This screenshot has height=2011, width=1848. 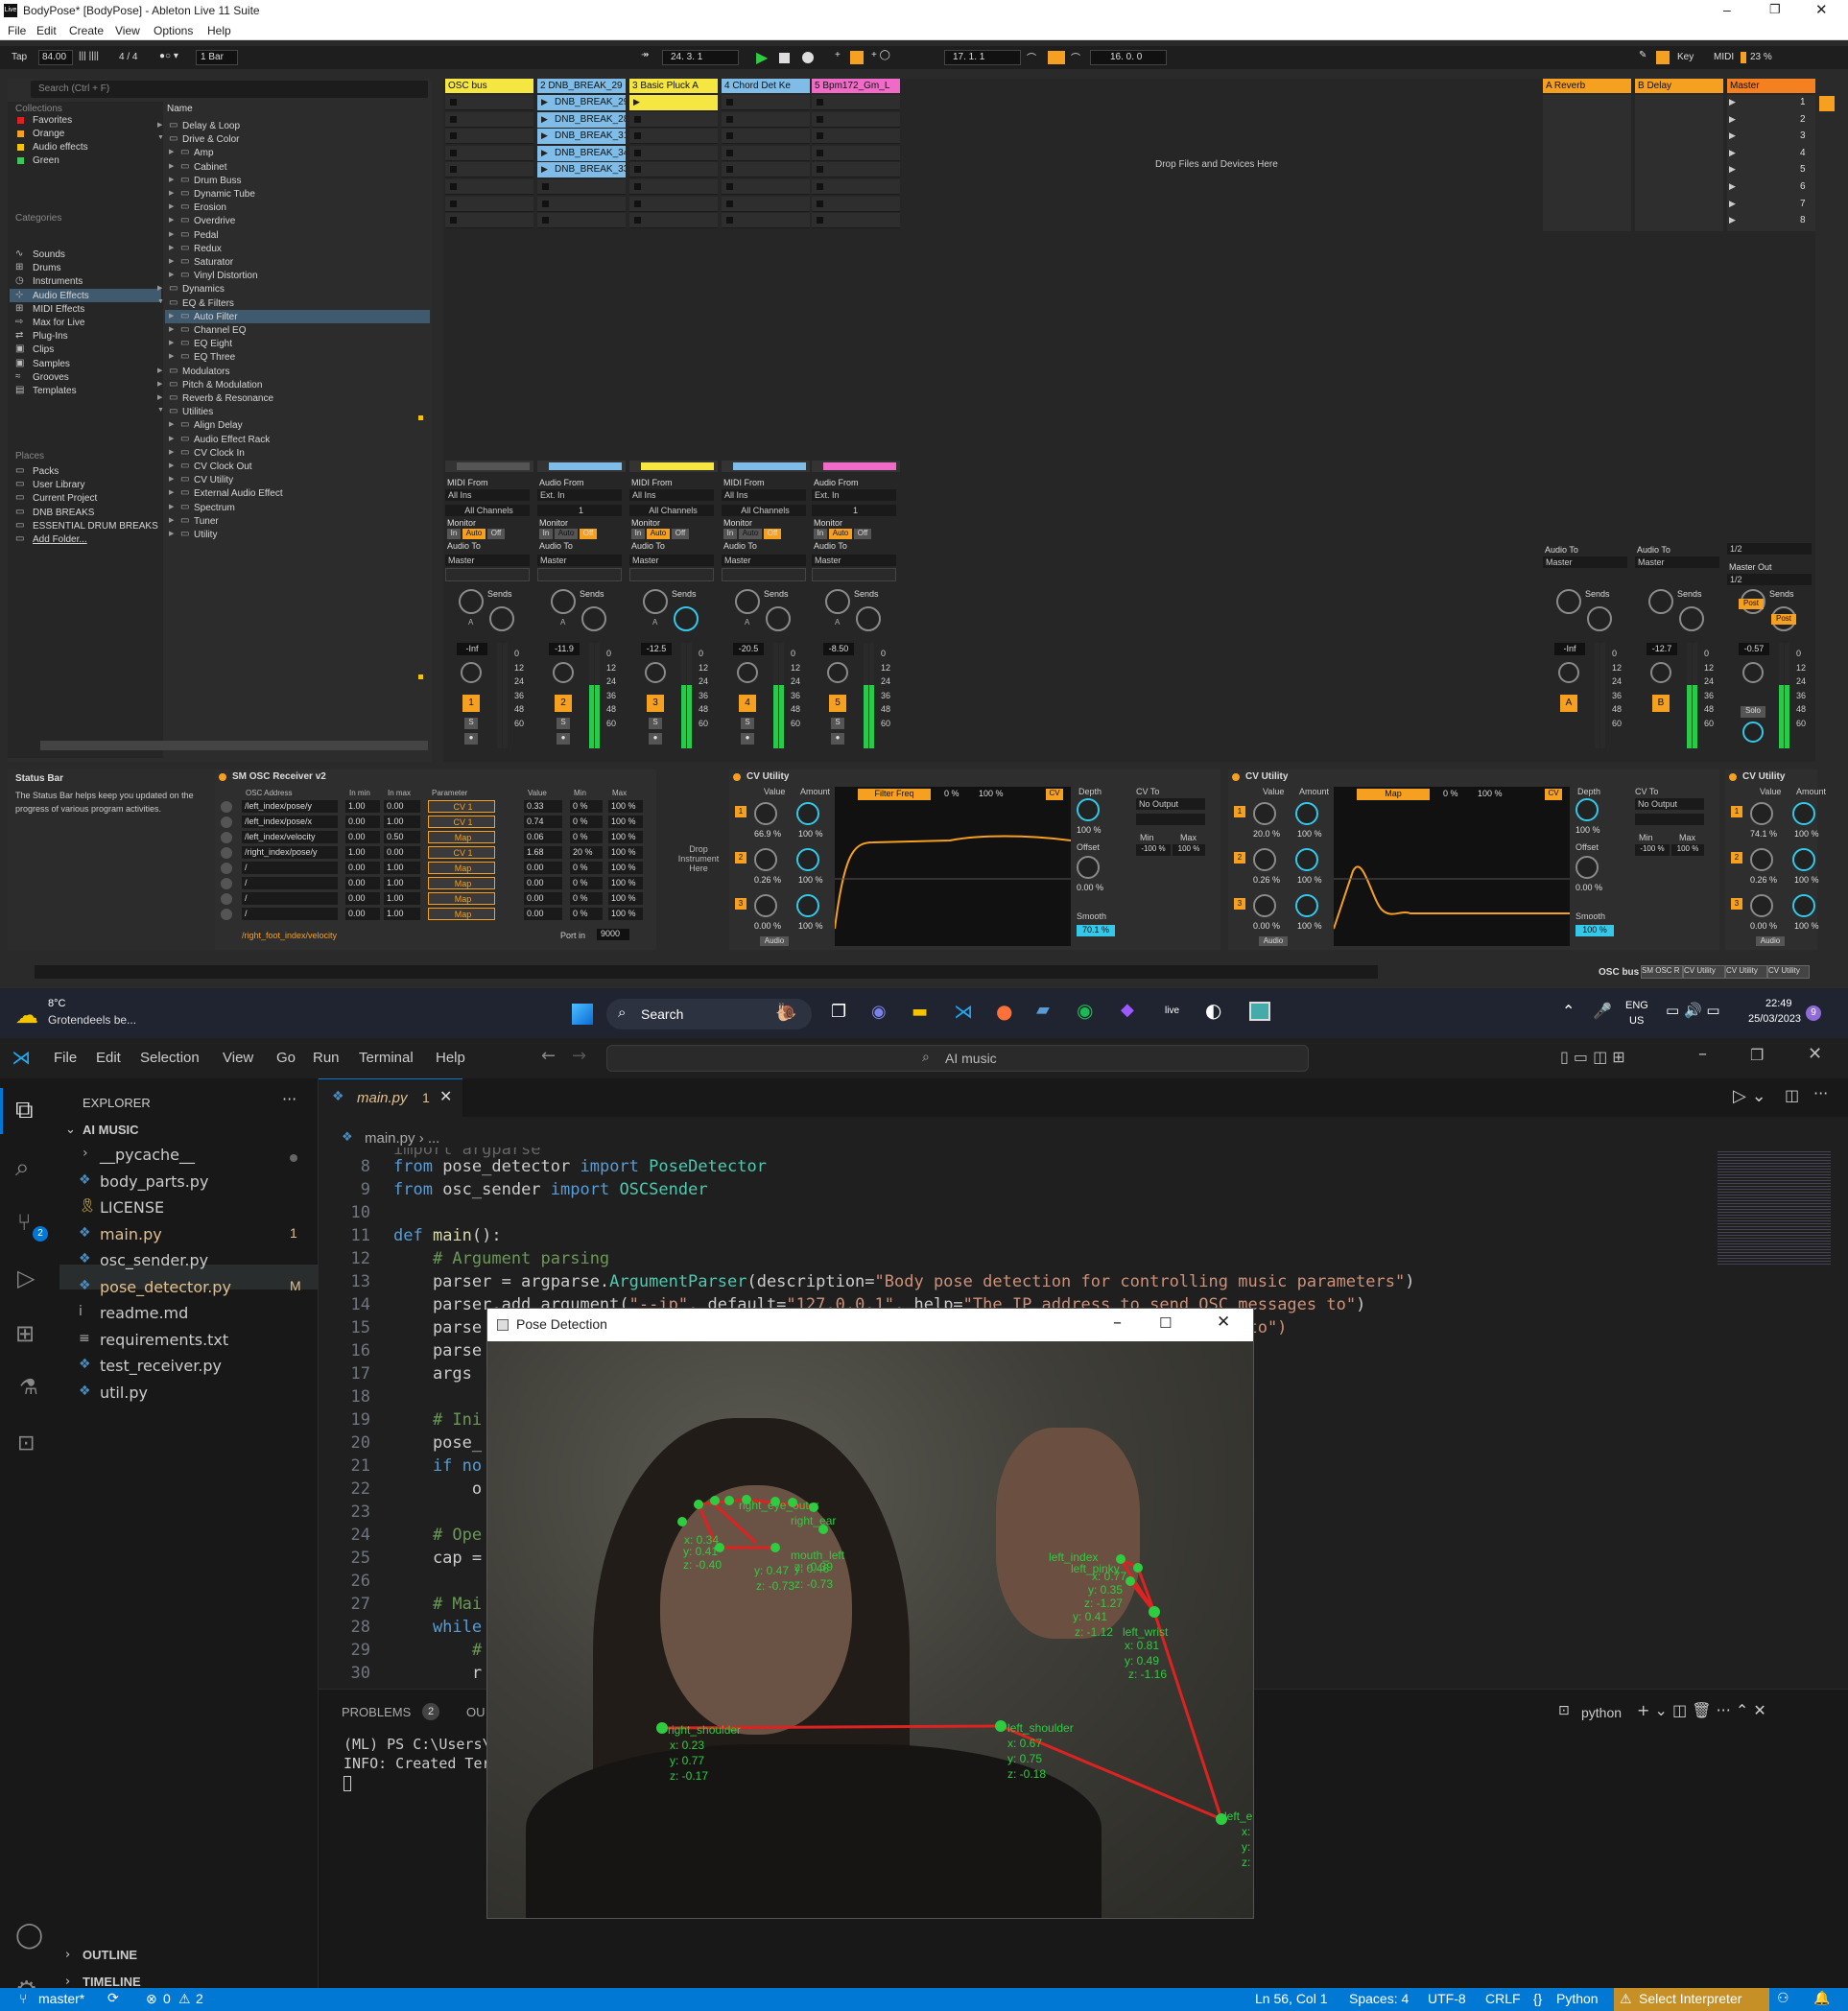 What do you see at coordinates (286, 1058) in the screenshot?
I see `menu-go: Go` at bounding box center [286, 1058].